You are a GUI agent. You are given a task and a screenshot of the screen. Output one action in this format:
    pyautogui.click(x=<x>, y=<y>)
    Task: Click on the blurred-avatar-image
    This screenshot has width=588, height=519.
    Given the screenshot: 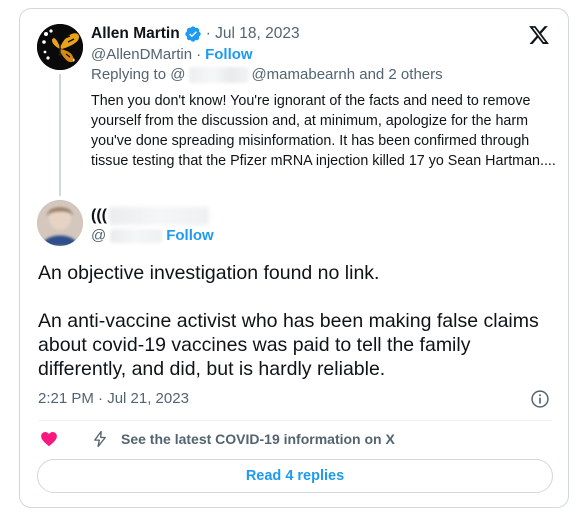 What is the action you would take?
    pyautogui.click(x=60, y=223)
    